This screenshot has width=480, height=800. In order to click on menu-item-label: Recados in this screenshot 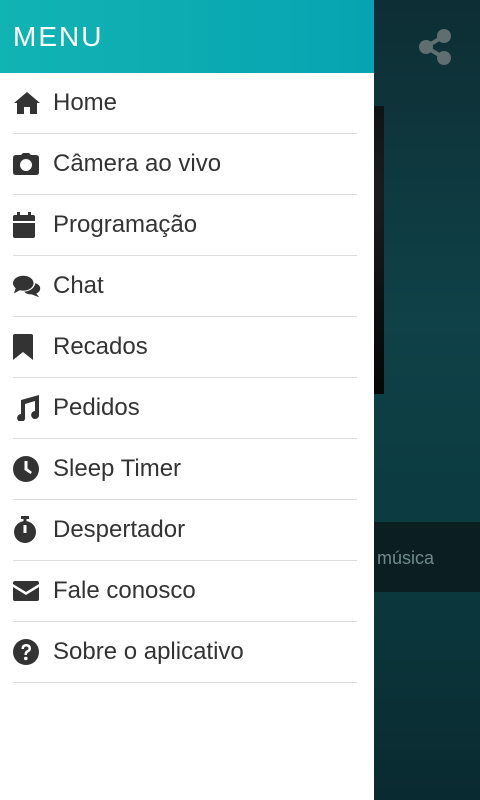, I will do `click(100, 346)`.